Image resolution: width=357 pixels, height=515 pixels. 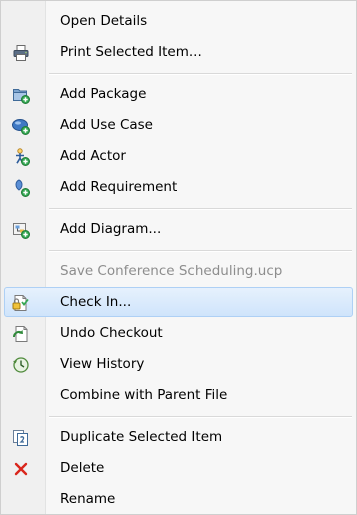 I want to click on add-package-icon, so click(x=21, y=95).